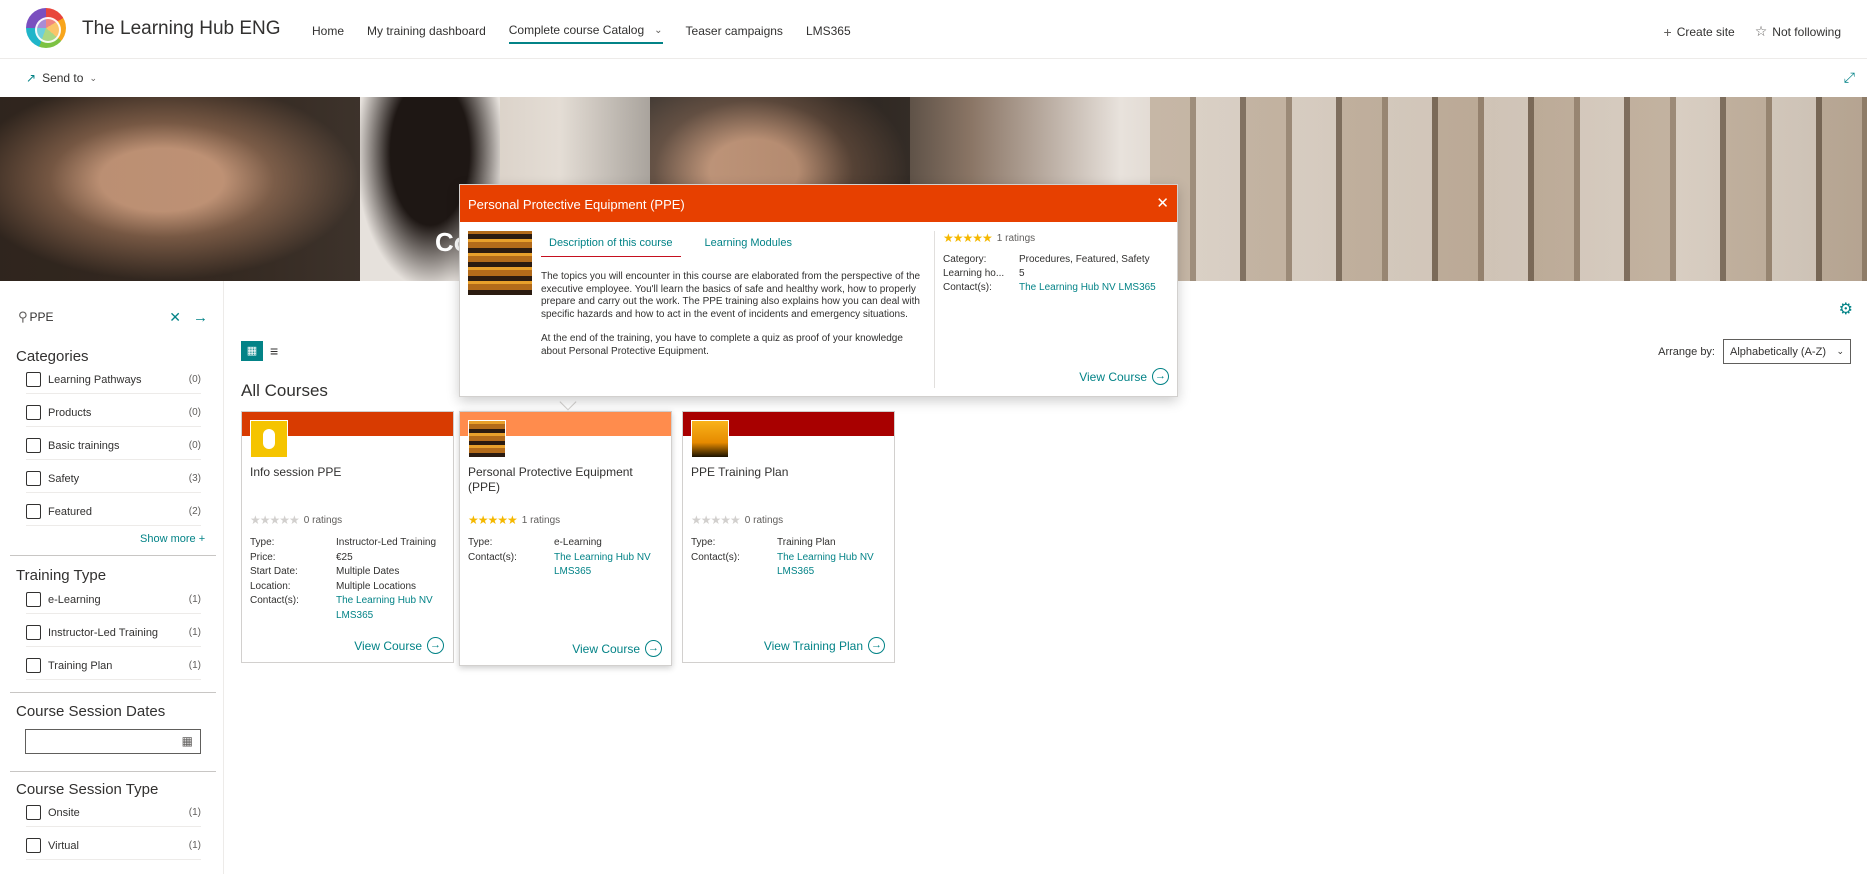 The width and height of the screenshot is (1867, 874). Describe the element at coordinates (113, 633) in the screenshot. I see `filter-item-instructor-led-training: Instructor-Led Training (1)` at that location.